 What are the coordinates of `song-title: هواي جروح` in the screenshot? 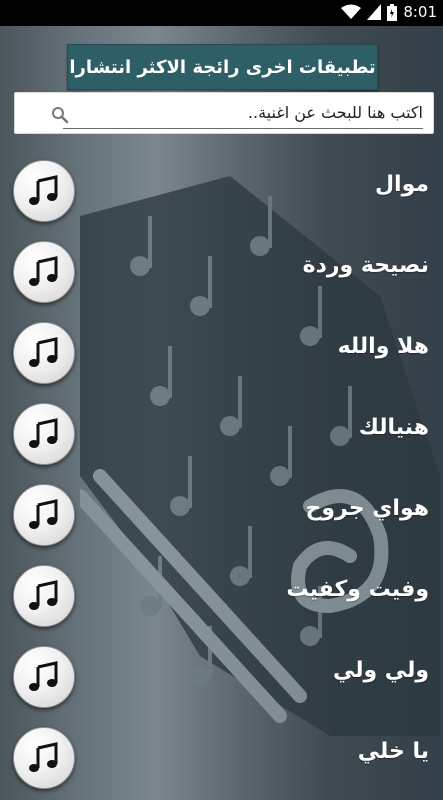 It's located at (367, 508).